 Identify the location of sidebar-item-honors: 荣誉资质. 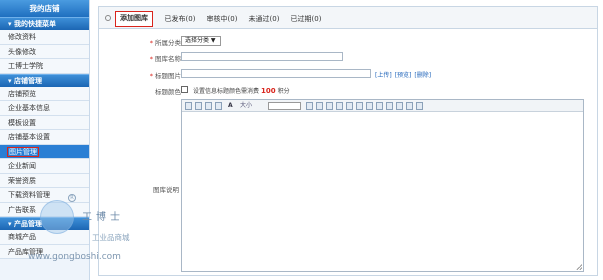
(44, 180).